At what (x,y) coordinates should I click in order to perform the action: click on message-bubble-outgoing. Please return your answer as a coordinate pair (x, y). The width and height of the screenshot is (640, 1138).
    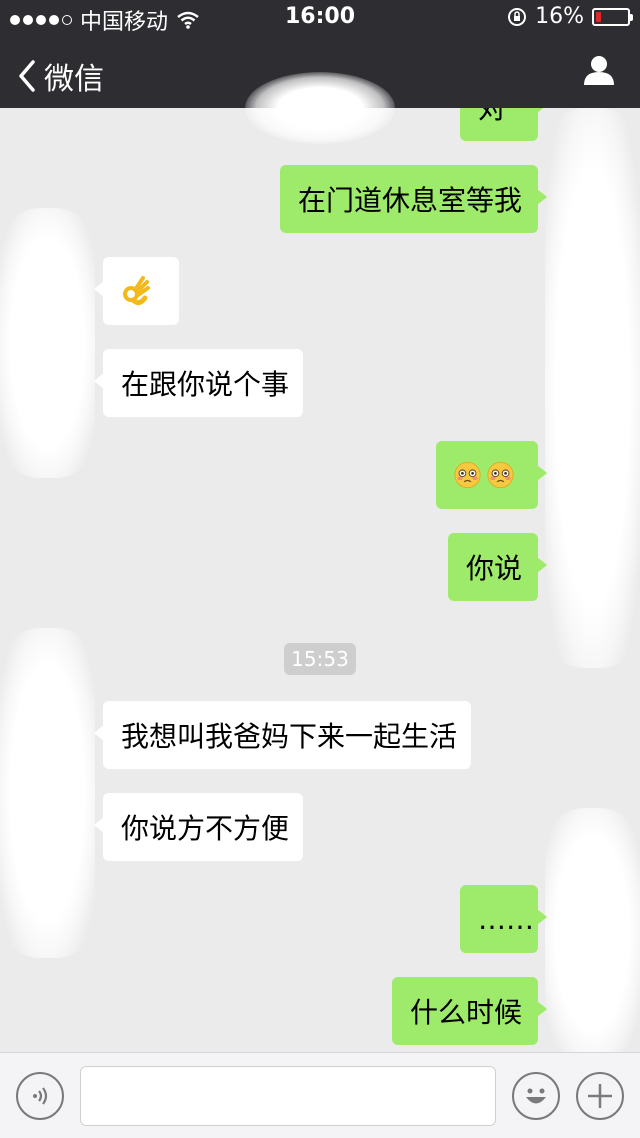
    Looking at the image, I should click on (491, 475).